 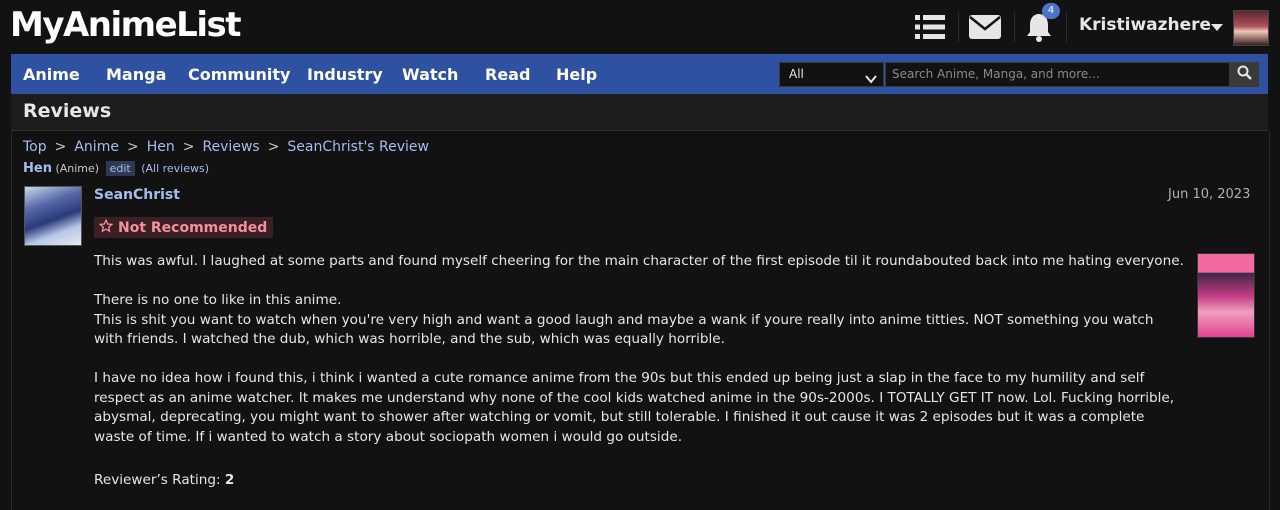 I want to click on recommendation-tag: Not Recommended, so click(x=184, y=227).